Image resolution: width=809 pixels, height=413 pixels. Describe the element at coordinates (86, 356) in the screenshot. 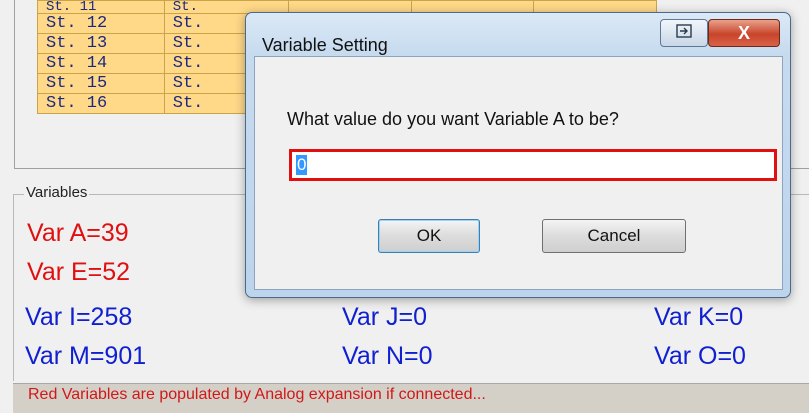

I see `var-m-value: Var M=901` at that location.